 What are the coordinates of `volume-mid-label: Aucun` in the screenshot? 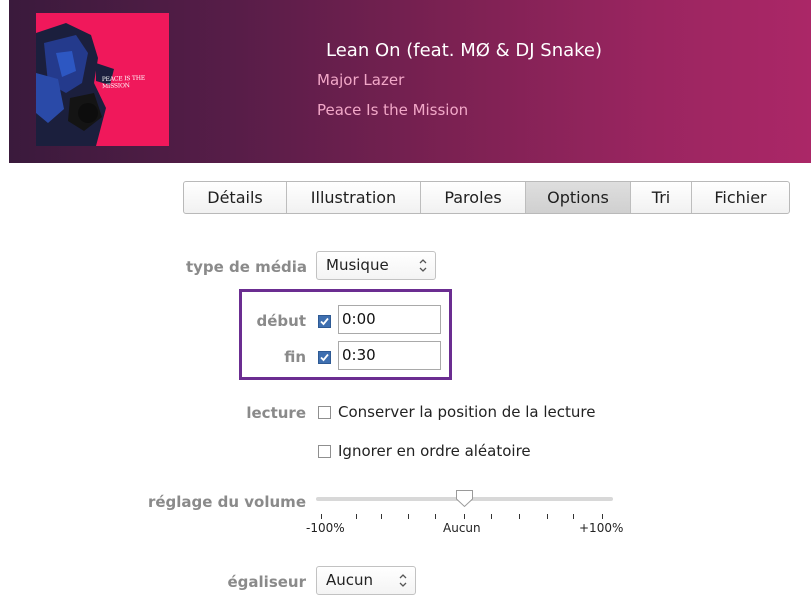 It's located at (462, 528).